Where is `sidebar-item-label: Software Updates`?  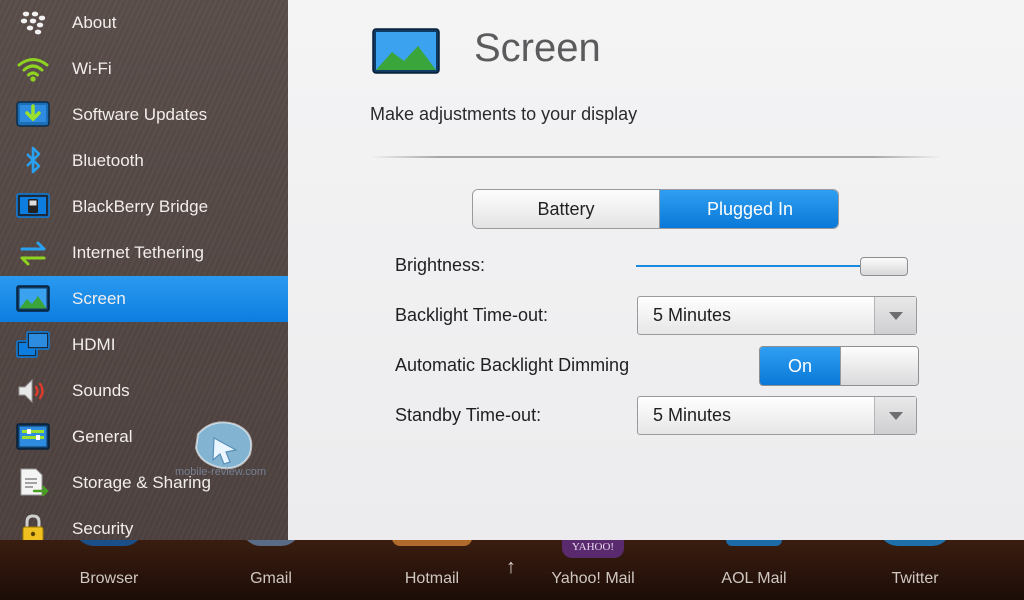
sidebar-item-label: Software Updates is located at coordinates (140, 114).